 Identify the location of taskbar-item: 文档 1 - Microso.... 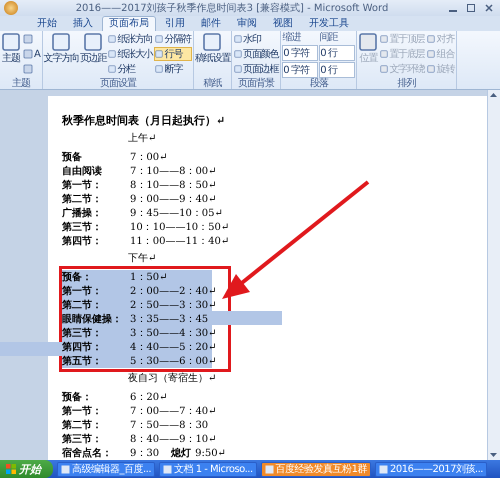
(208, 469).